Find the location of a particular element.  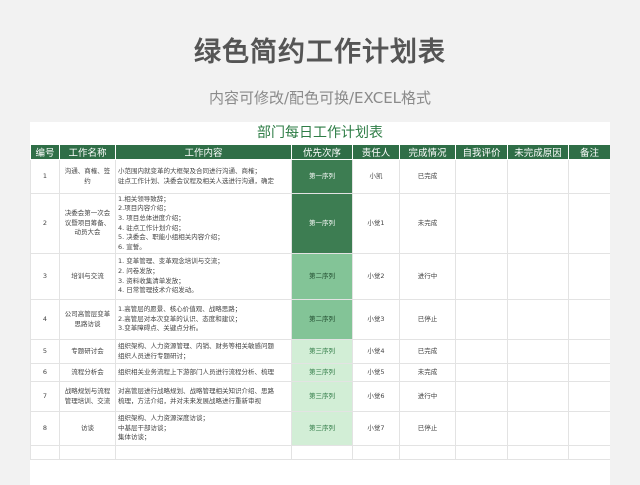

cell-priority is located at coordinates (322, 452).